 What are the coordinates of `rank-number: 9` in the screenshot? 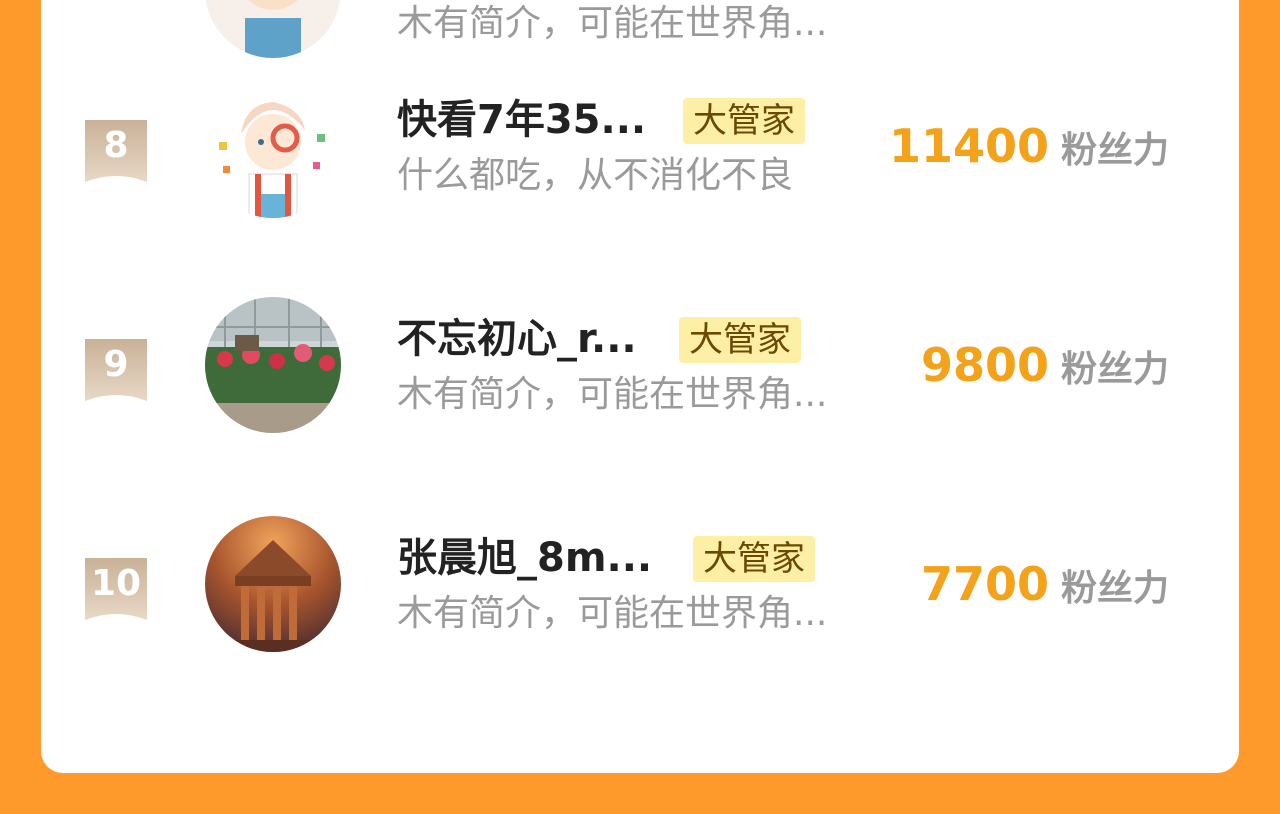 It's located at (116, 364).